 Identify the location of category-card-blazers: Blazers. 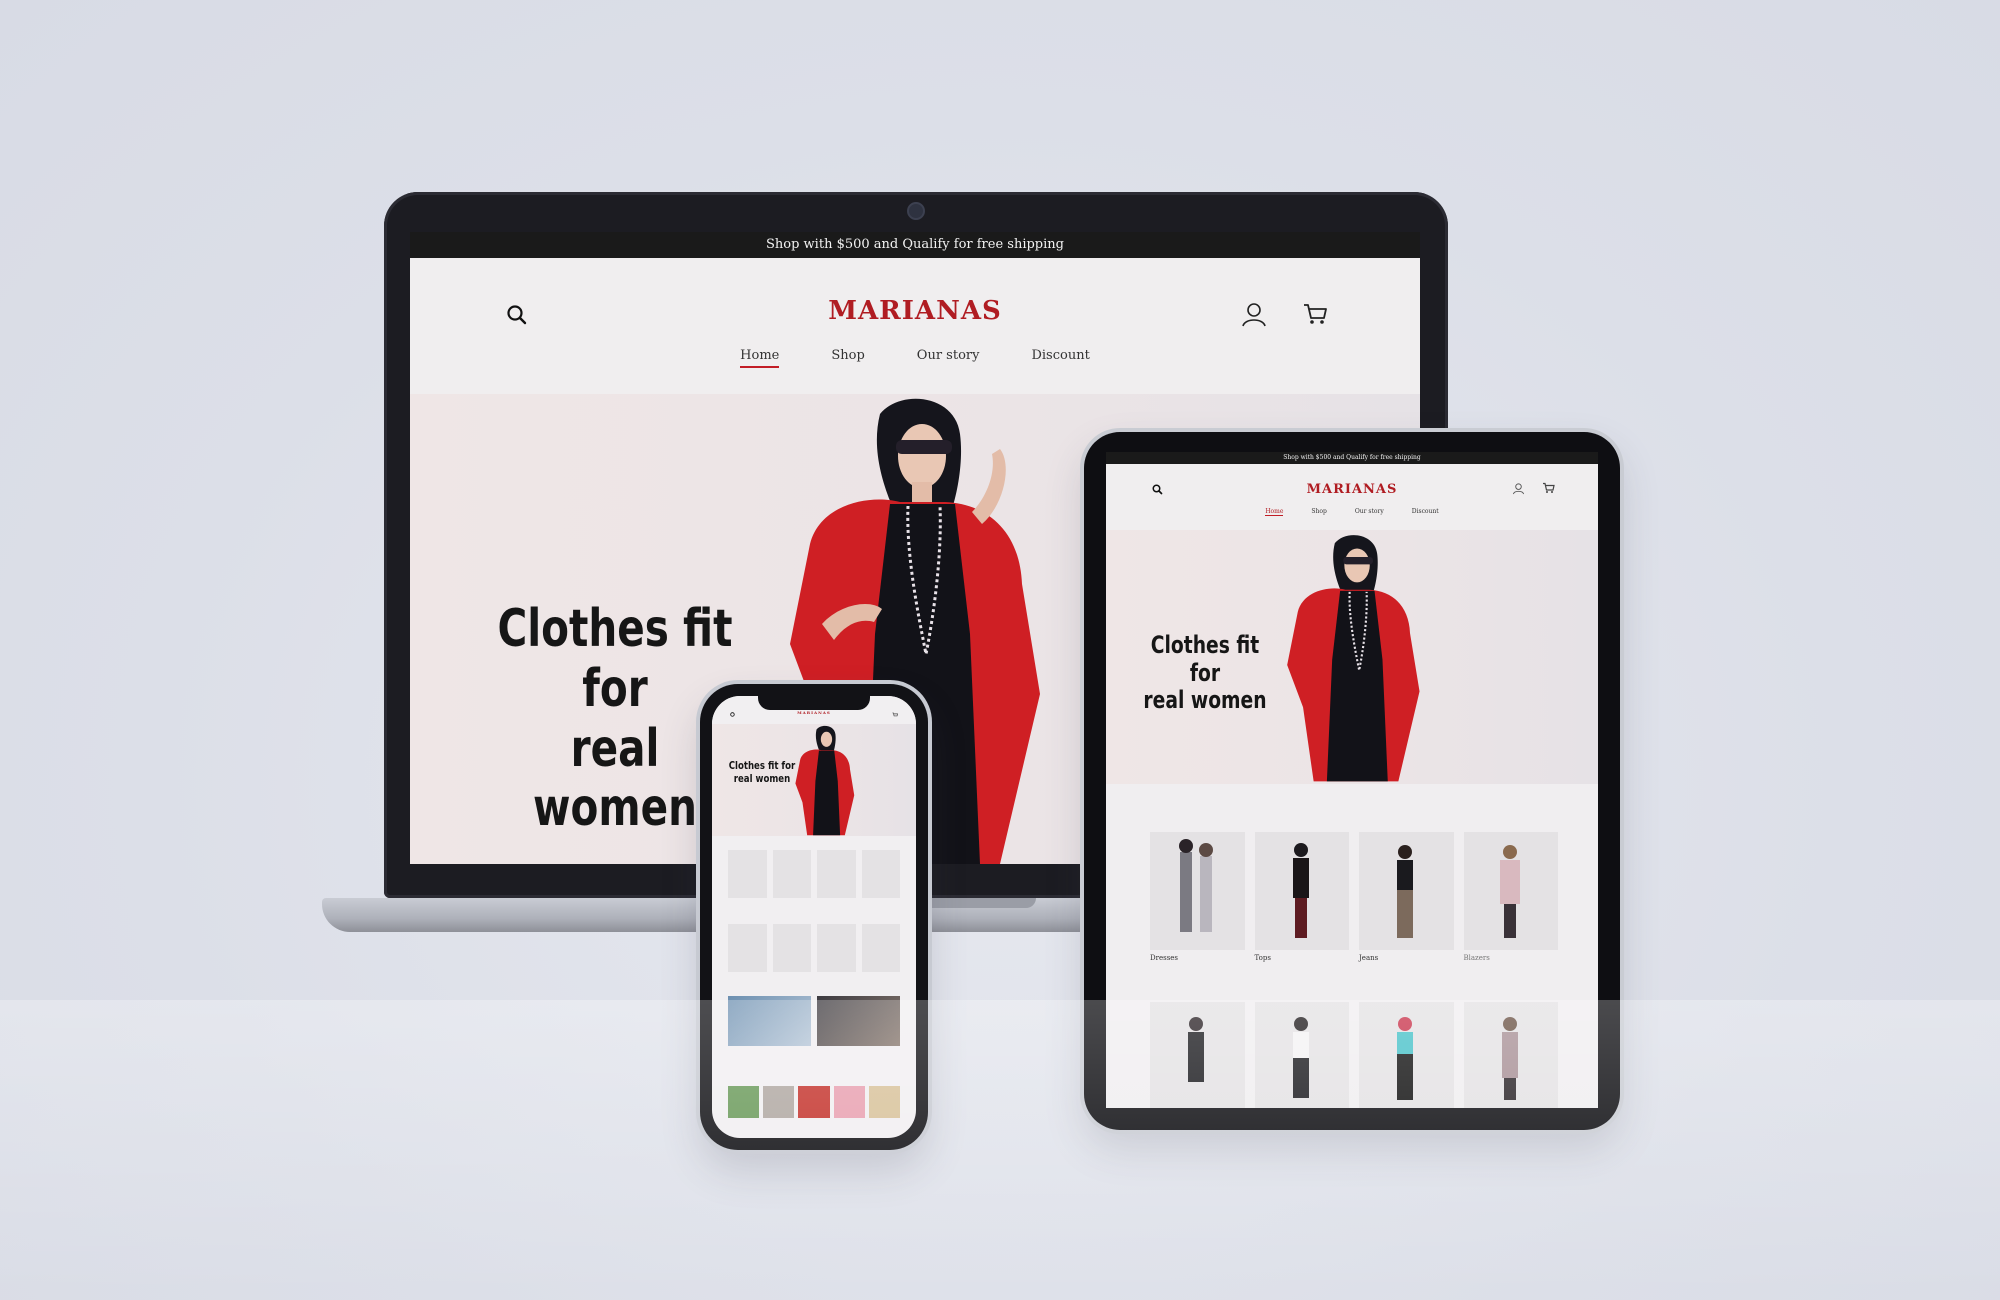
(1510, 897).